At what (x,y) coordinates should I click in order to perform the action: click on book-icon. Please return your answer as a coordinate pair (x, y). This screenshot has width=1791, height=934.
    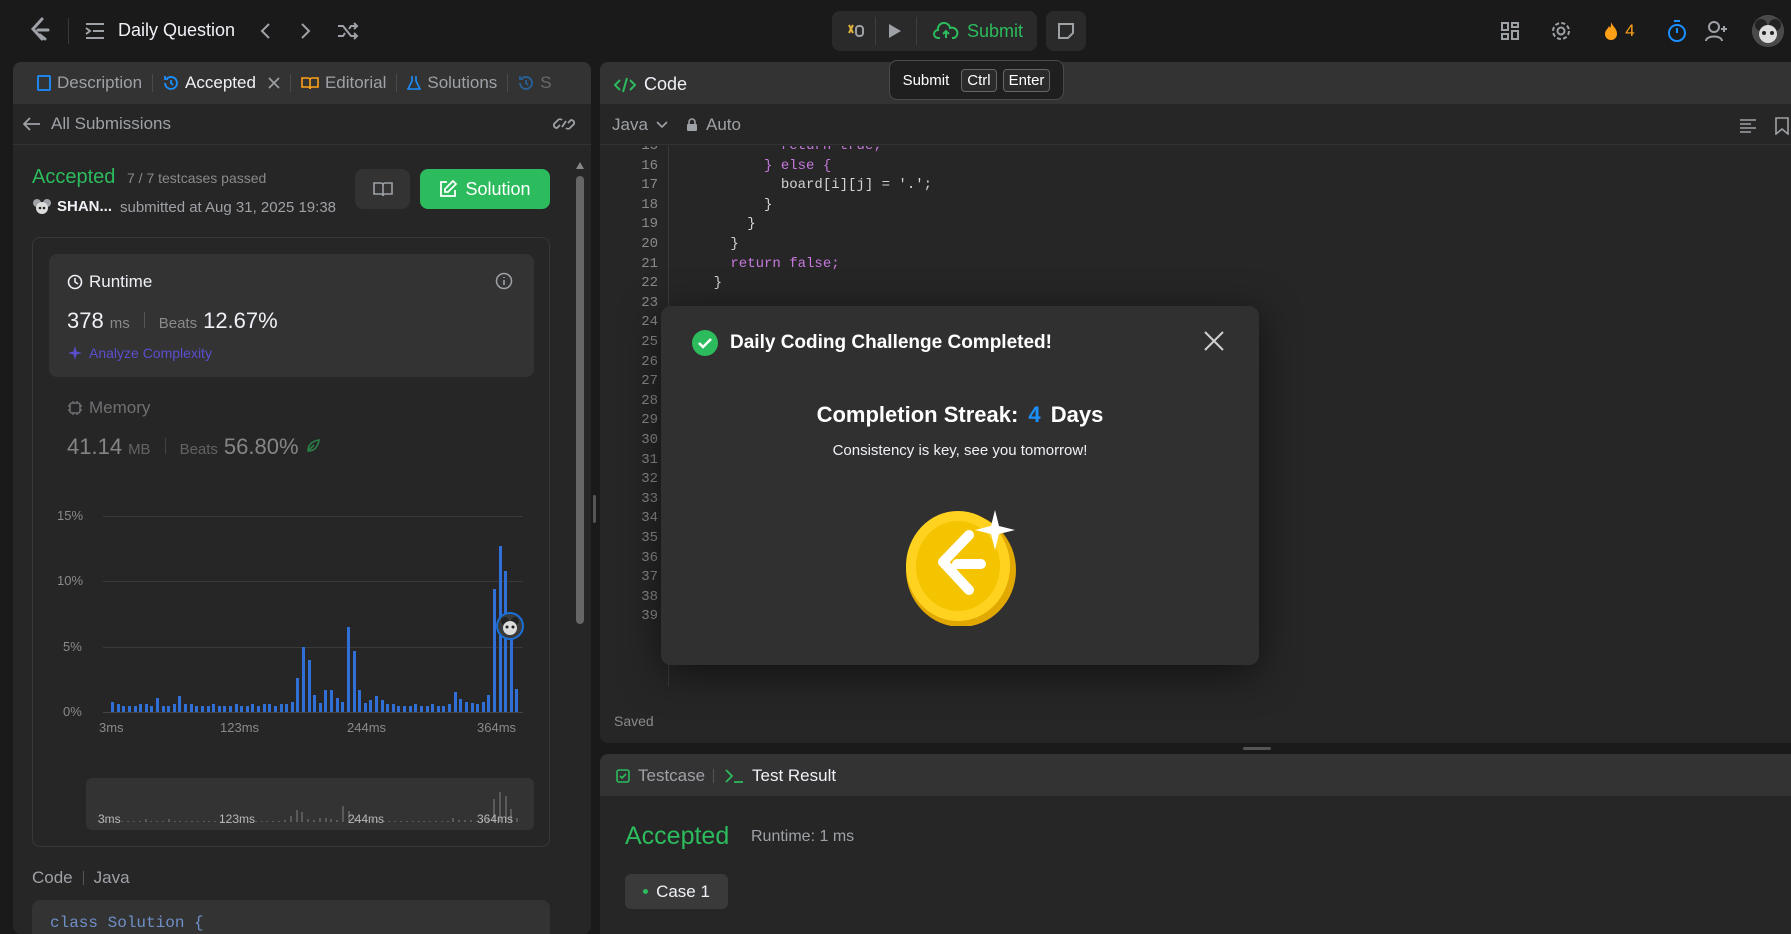
    Looking at the image, I should click on (382, 189).